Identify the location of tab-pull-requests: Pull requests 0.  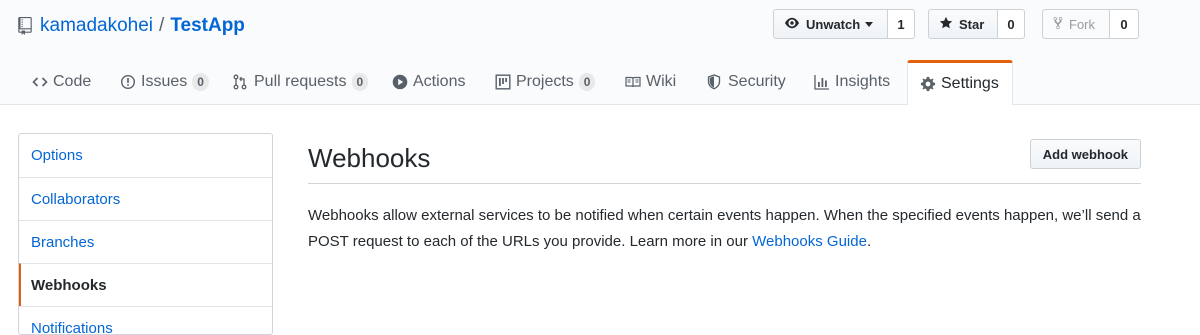
(295, 82).